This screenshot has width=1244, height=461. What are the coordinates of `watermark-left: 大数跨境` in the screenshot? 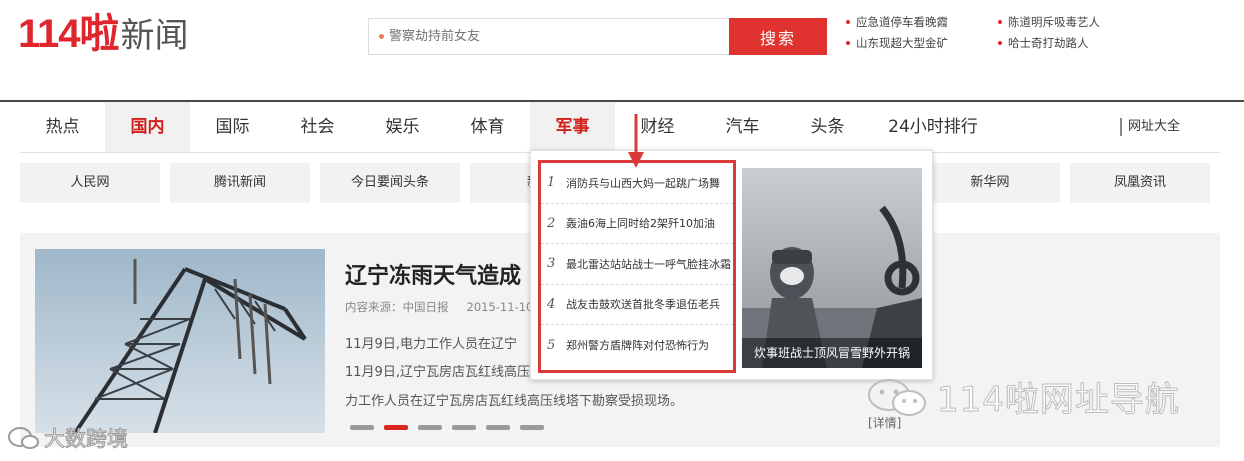 It's located at (67, 438).